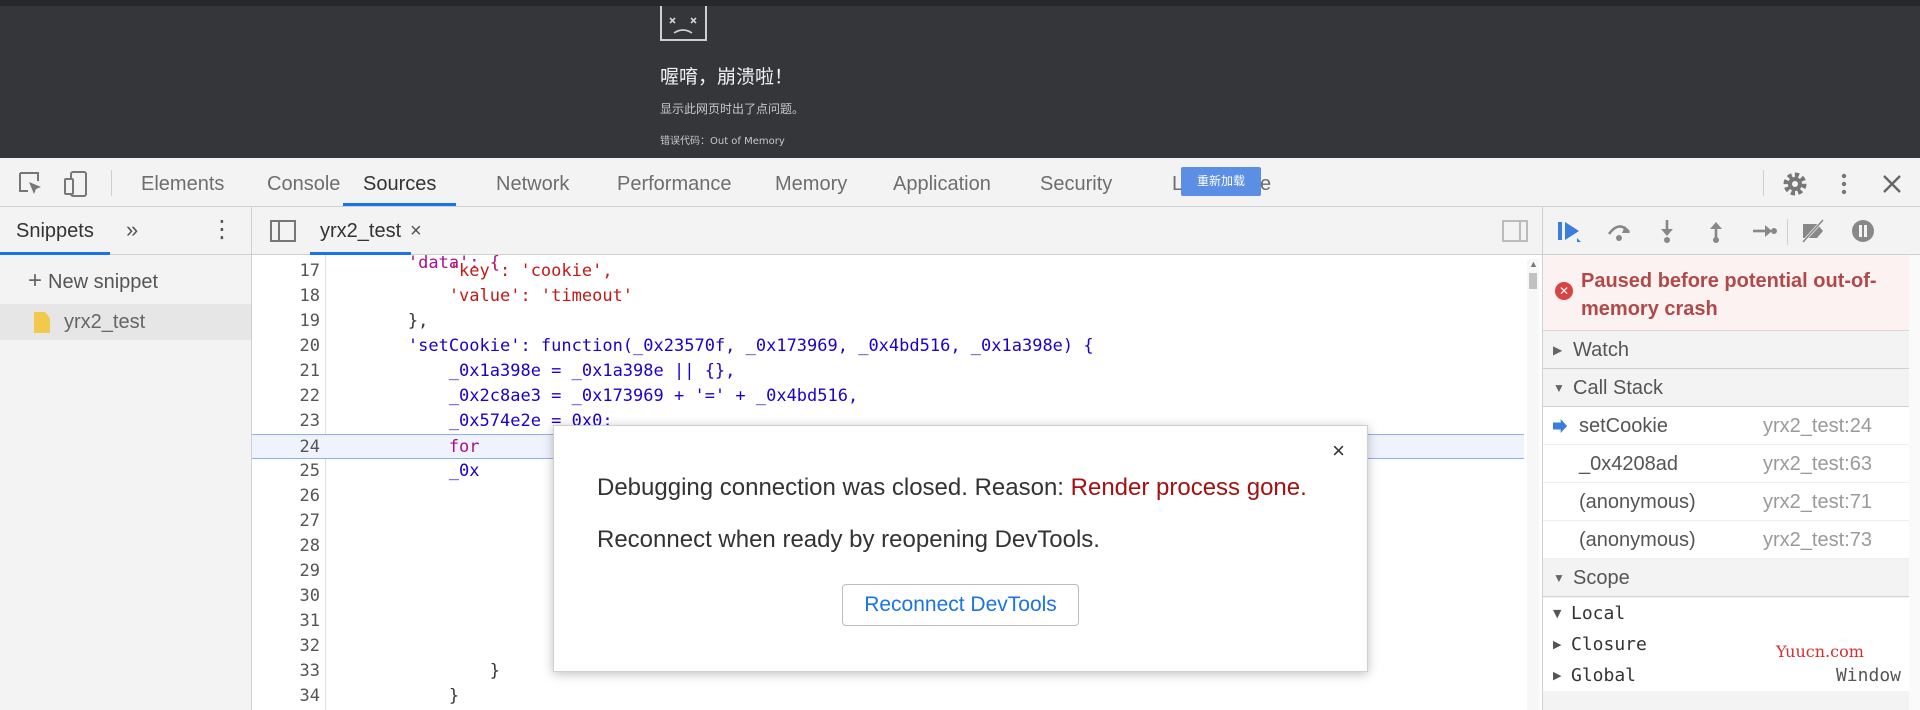  Describe the element at coordinates (1637, 502) in the screenshot. I see `call-frame-name: (anonymous)` at that location.